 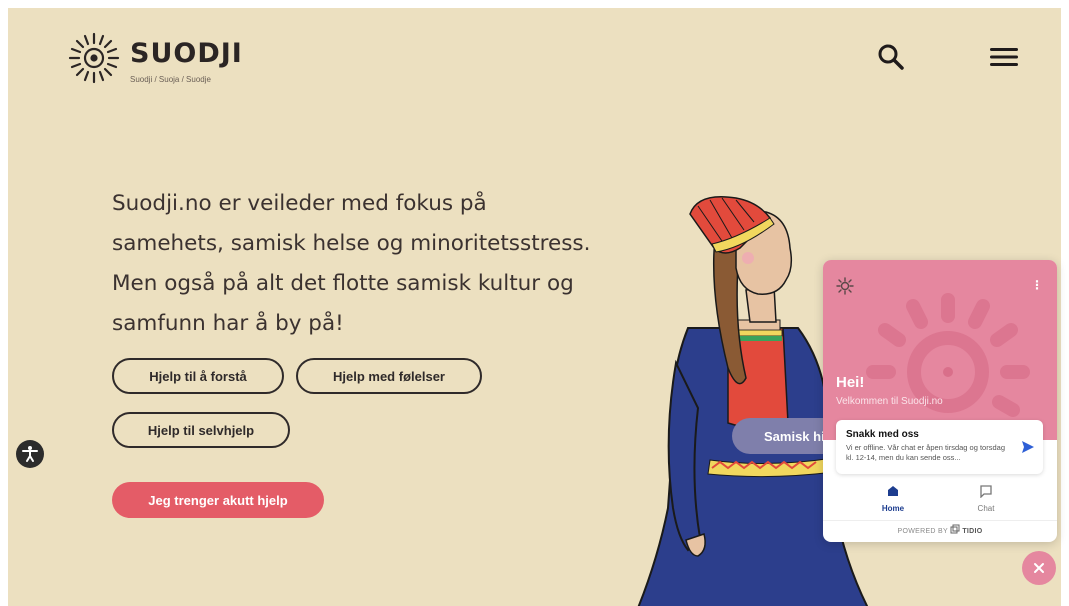 I want to click on search-button, so click(x=891, y=57).